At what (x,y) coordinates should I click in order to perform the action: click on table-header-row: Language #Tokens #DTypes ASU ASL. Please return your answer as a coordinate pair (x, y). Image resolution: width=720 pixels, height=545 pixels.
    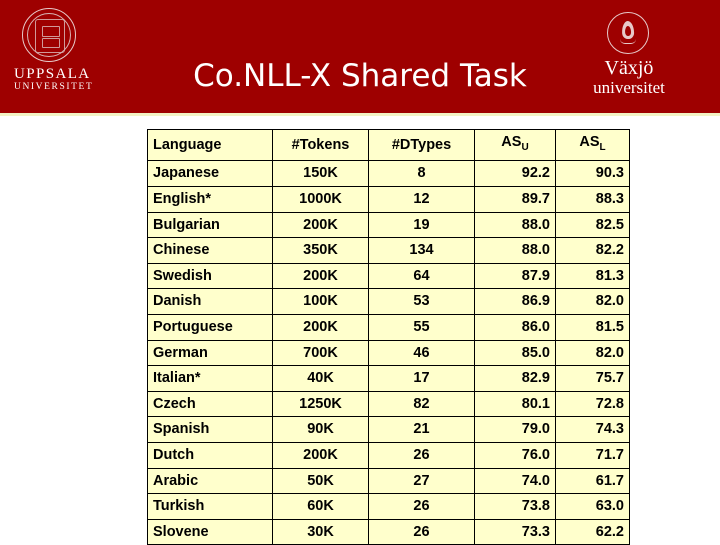
    Looking at the image, I should click on (388, 145).